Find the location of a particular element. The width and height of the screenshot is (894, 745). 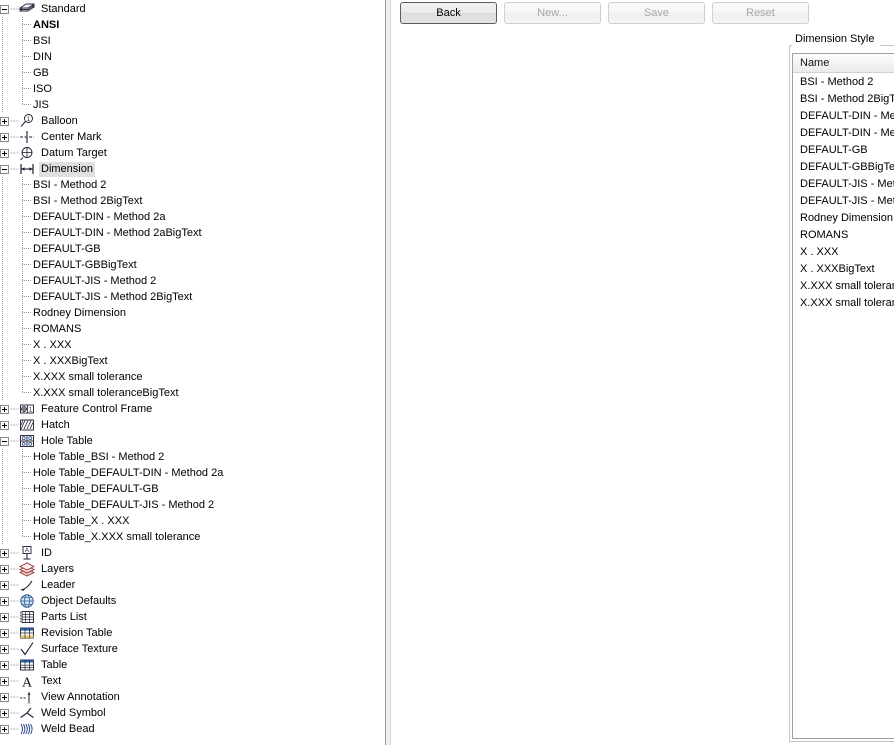

table-row: DEFAULT-JIS - Method 2BothYesNo is located at coordinates (843, 183).